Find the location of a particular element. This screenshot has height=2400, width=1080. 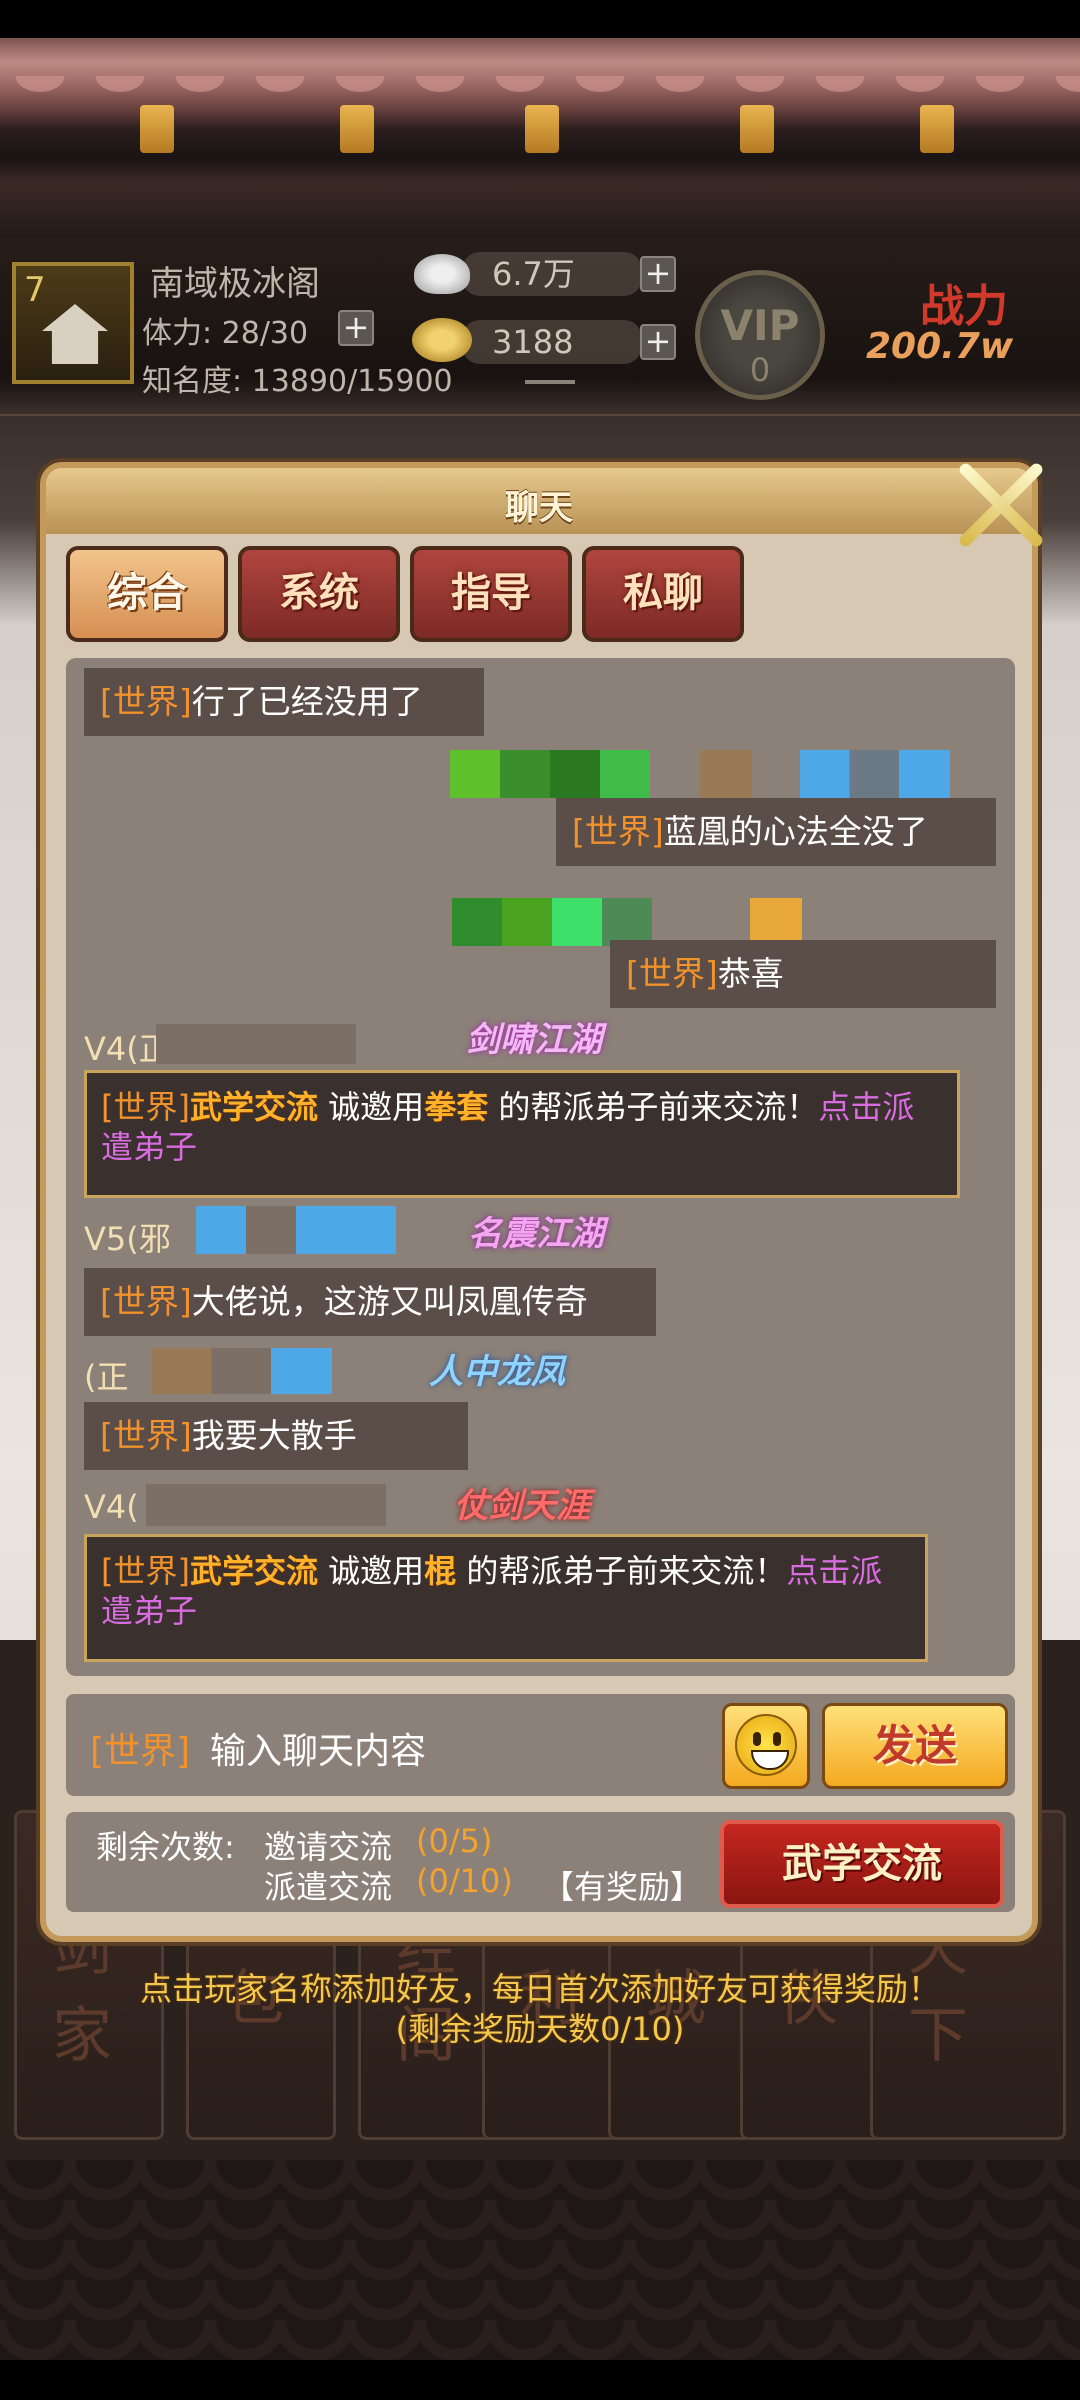

tab-private: 私聊 is located at coordinates (663, 594).